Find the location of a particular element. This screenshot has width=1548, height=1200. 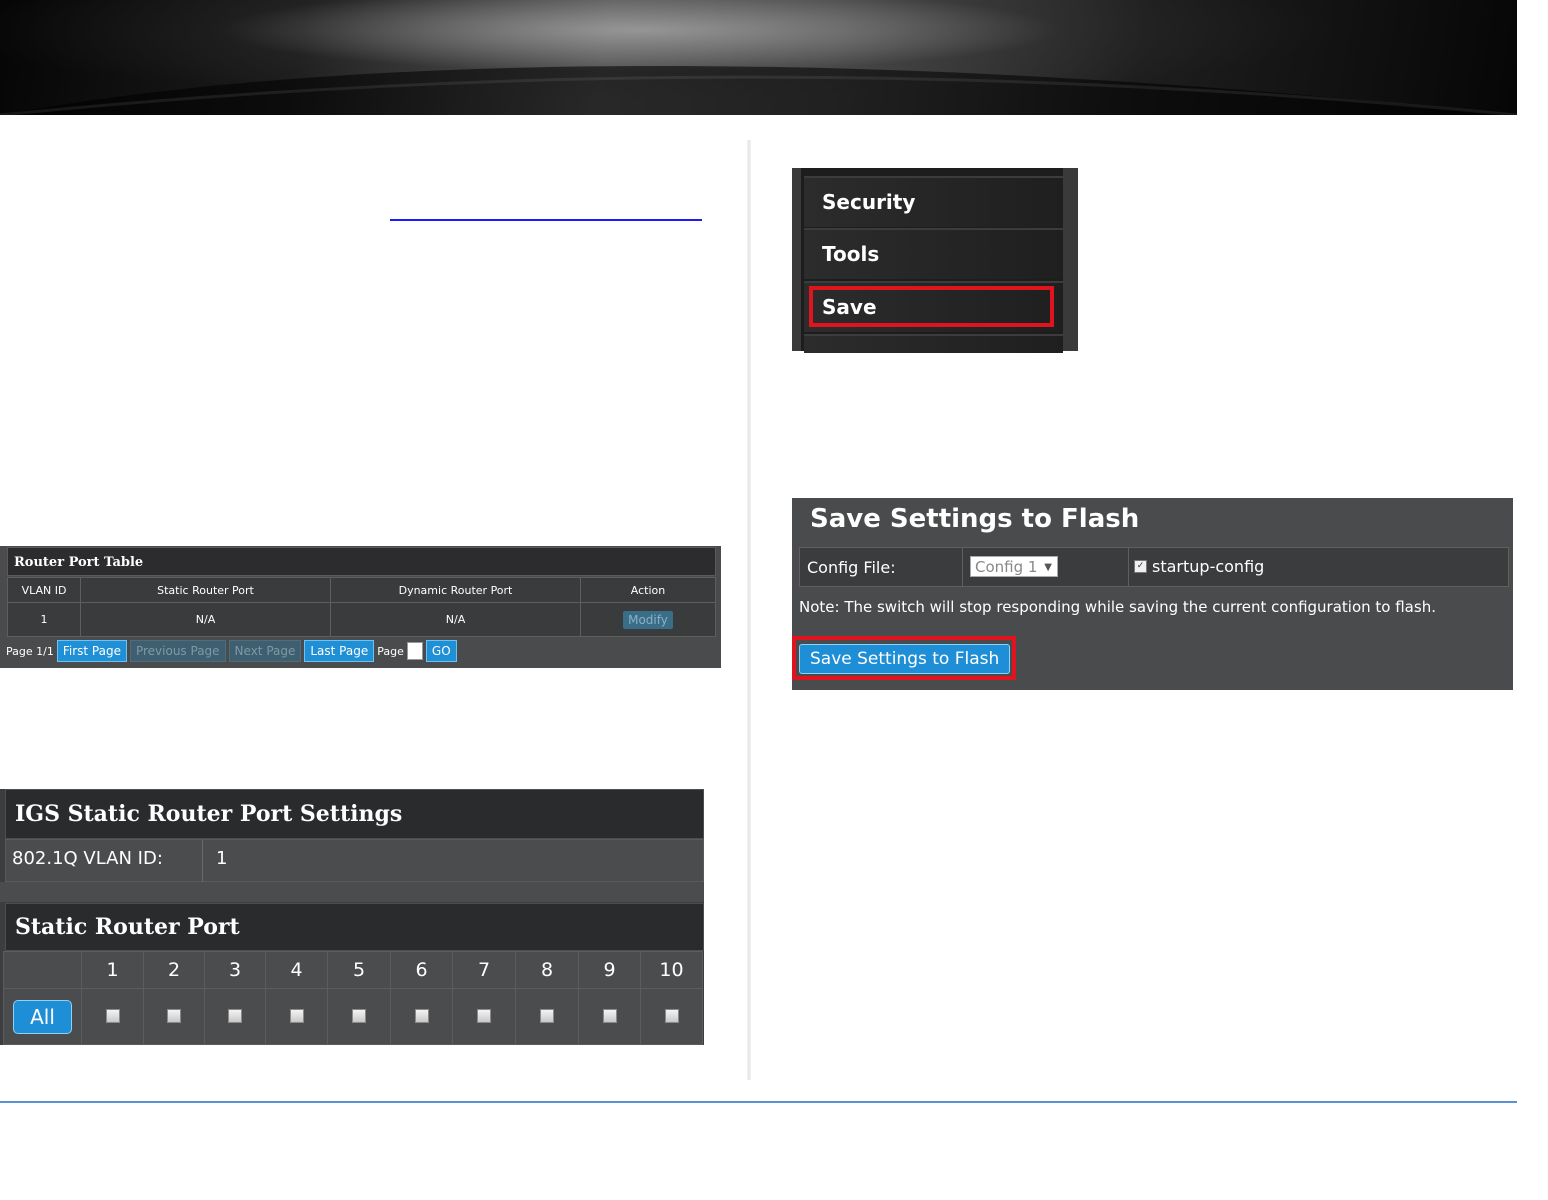

port-4-checkbox is located at coordinates (296, 1015).